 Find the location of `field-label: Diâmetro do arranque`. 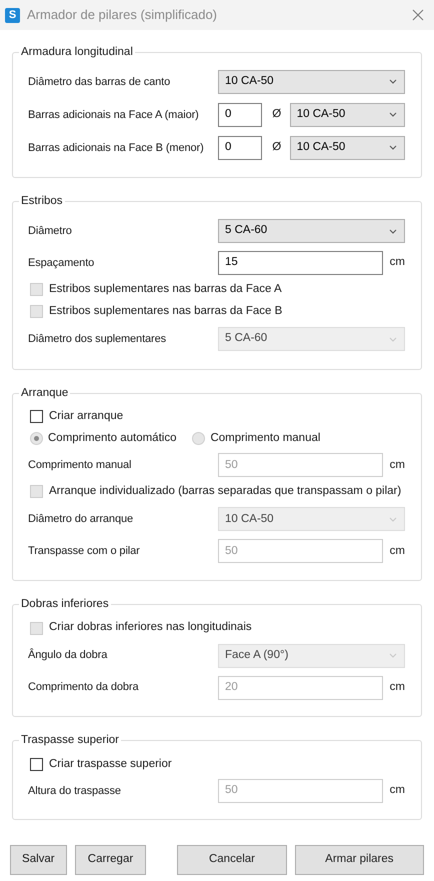

field-label: Diâmetro do arranque is located at coordinates (81, 519).